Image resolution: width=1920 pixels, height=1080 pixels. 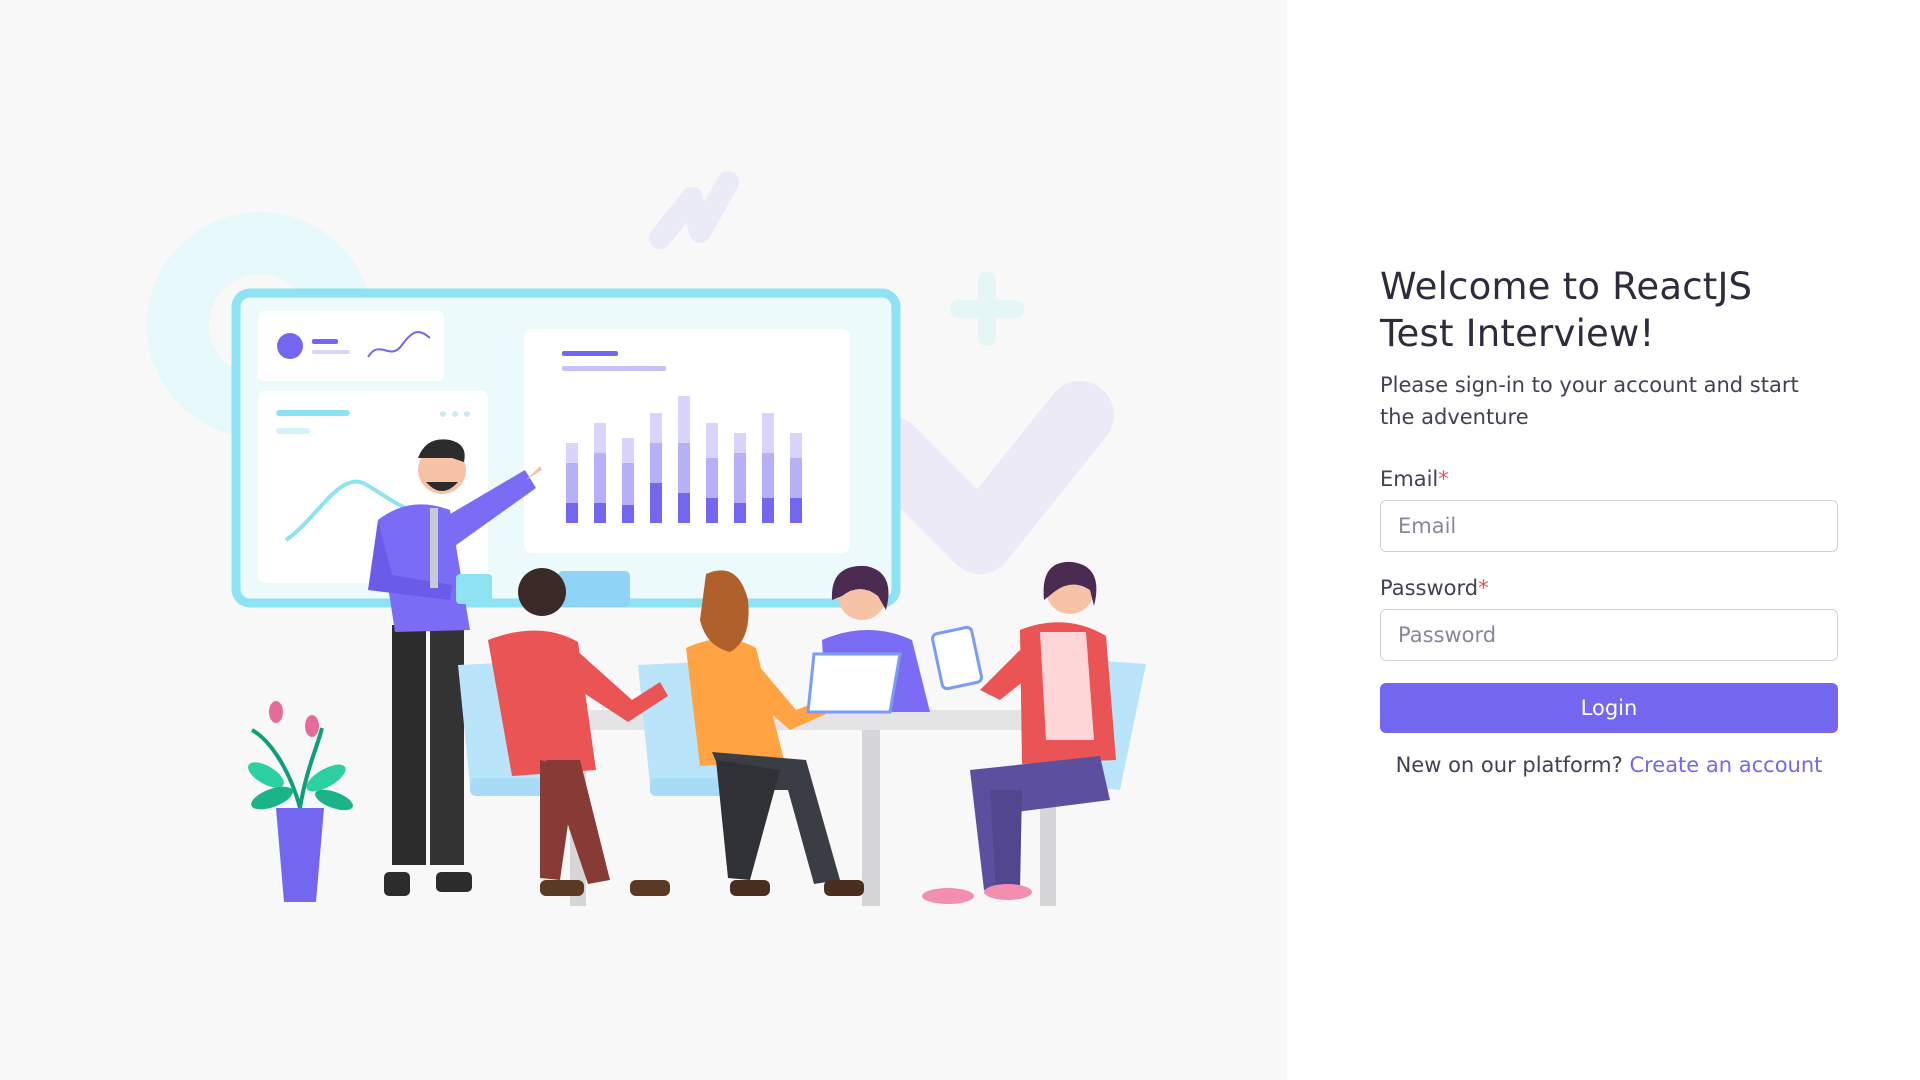 I want to click on signup-prompt: New on our platform?, so click(x=1509, y=765).